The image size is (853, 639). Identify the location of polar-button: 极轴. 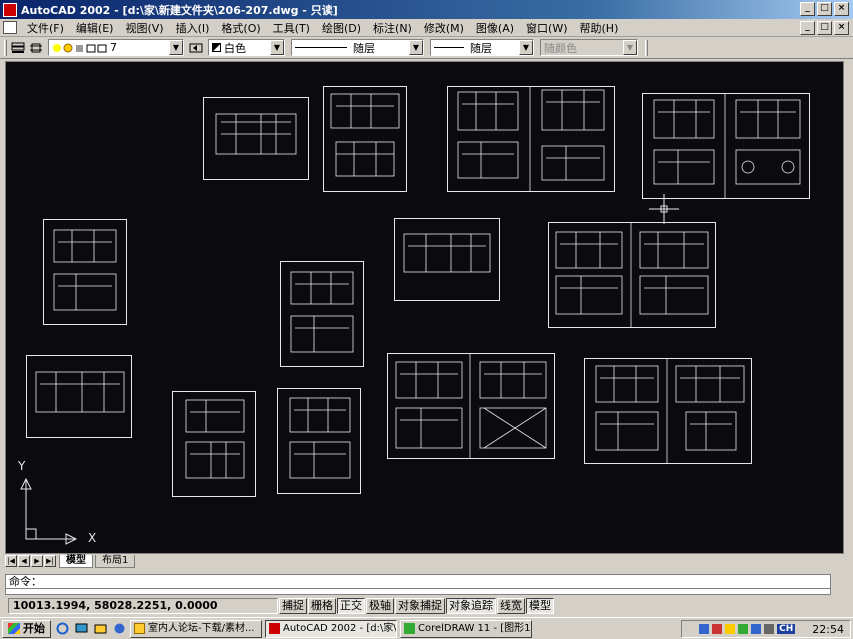
(380, 605).